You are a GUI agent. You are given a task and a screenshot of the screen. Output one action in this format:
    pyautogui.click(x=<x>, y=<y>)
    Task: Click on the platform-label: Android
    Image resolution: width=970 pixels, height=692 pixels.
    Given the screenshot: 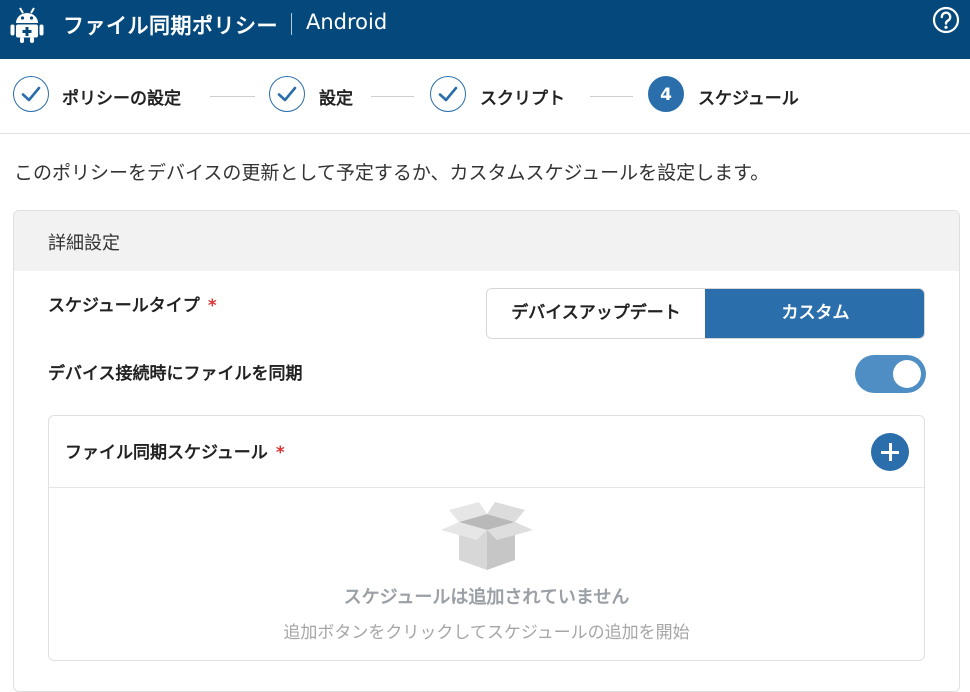 What is the action you would take?
    pyautogui.click(x=347, y=22)
    